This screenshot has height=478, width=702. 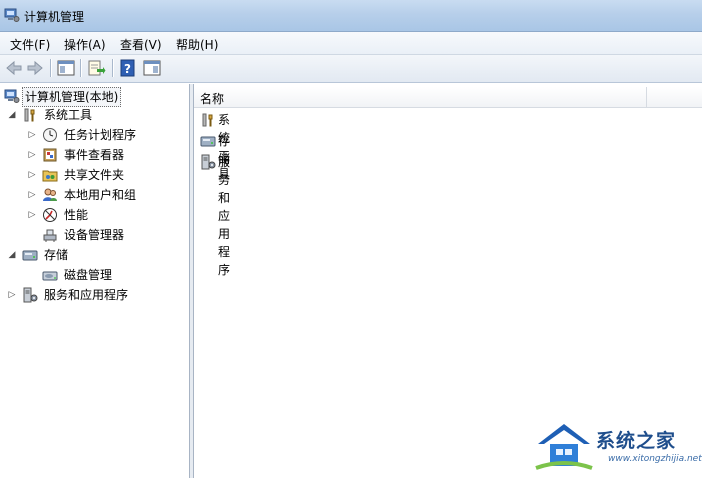 I want to click on menu-action: 操作(A), so click(x=85, y=44).